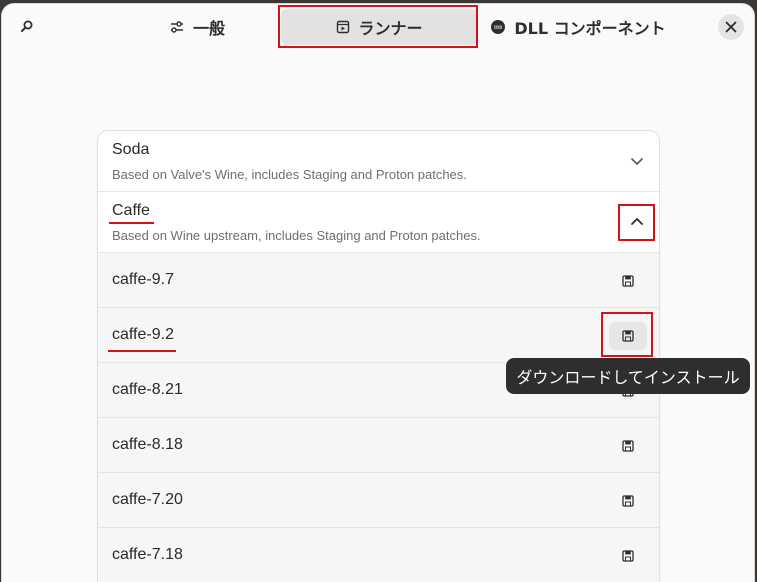 The width and height of the screenshot is (757, 582). I want to click on tab-general: 一般, so click(197, 27).